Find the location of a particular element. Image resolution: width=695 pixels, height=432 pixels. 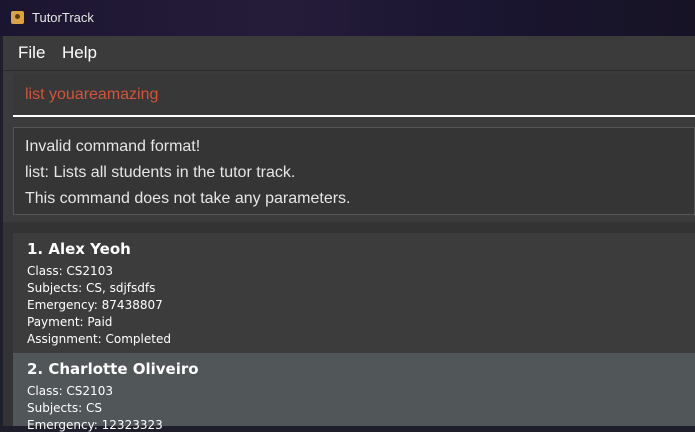

menu-bar: File Help is located at coordinates (349, 53).